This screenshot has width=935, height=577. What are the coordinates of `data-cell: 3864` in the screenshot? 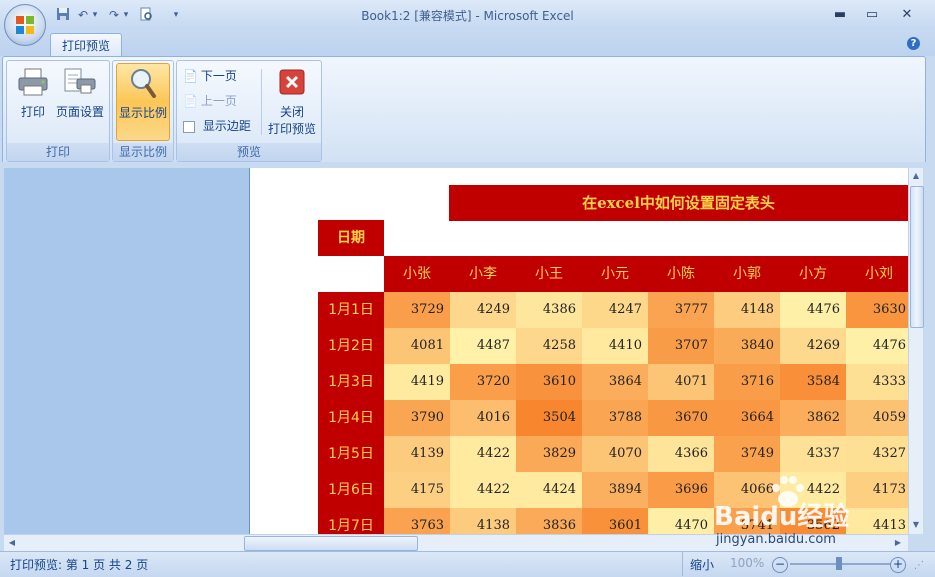 It's located at (615, 382).